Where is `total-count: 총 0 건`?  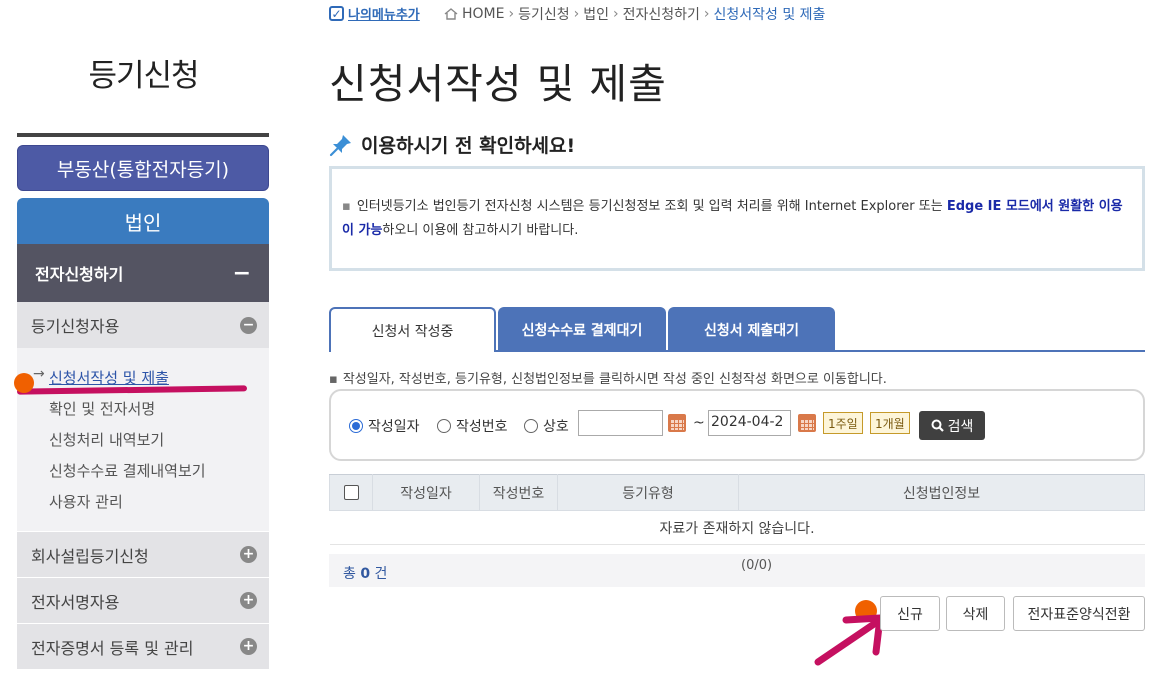
total-count: 총 0 건 is located at coordinates (365, 573).